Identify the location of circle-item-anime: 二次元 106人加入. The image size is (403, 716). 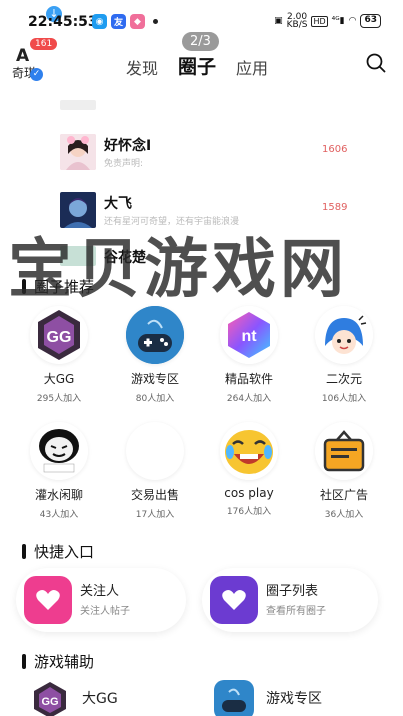
(344, 355).